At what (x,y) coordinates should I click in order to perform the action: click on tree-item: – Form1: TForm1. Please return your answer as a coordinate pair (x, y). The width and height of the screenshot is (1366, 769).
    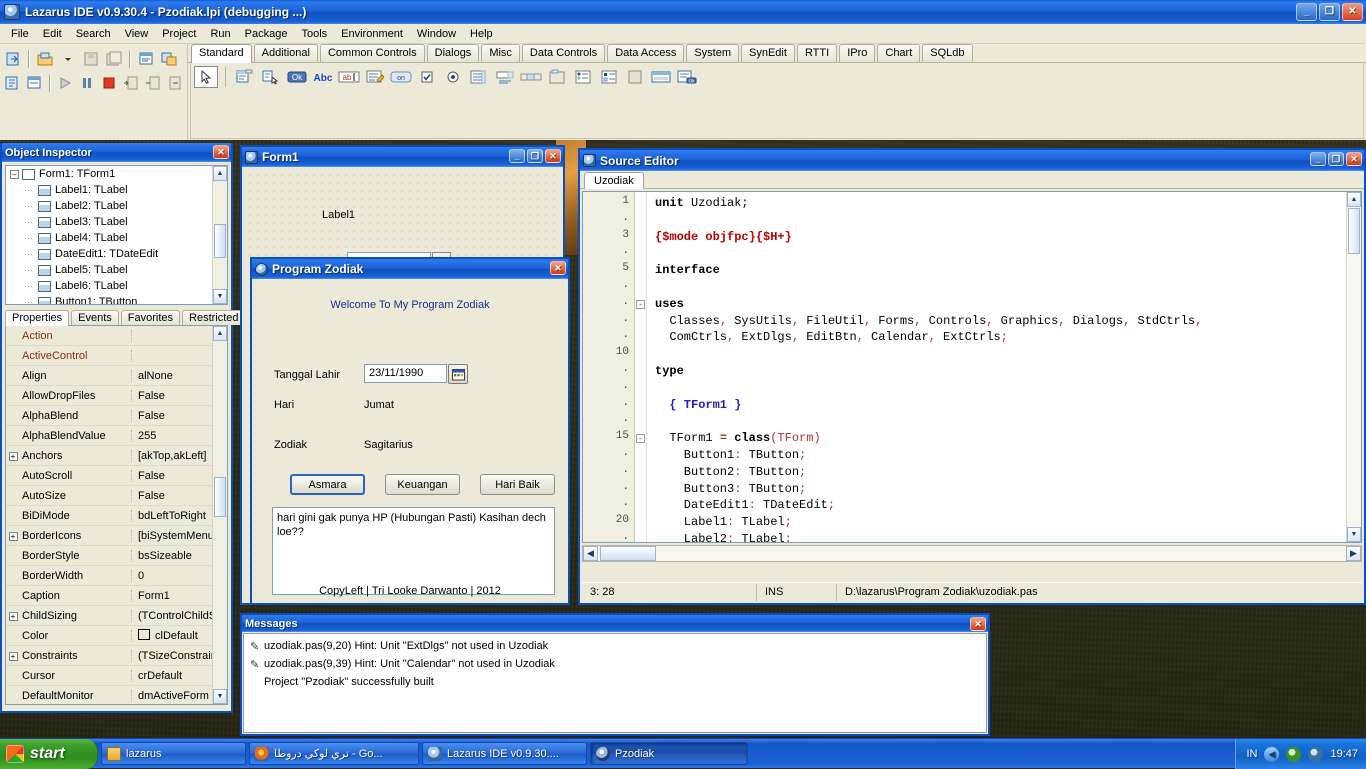
    Looking at the image, I should click on (116, 174).